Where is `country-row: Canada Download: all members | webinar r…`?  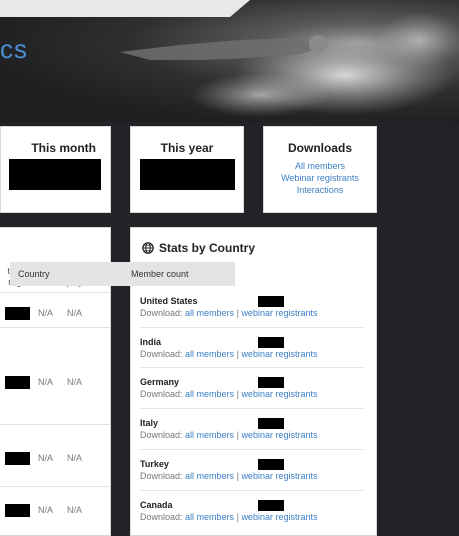 country-row: Canada Download: all members | webinar r… is located at coordinates (252, 511).